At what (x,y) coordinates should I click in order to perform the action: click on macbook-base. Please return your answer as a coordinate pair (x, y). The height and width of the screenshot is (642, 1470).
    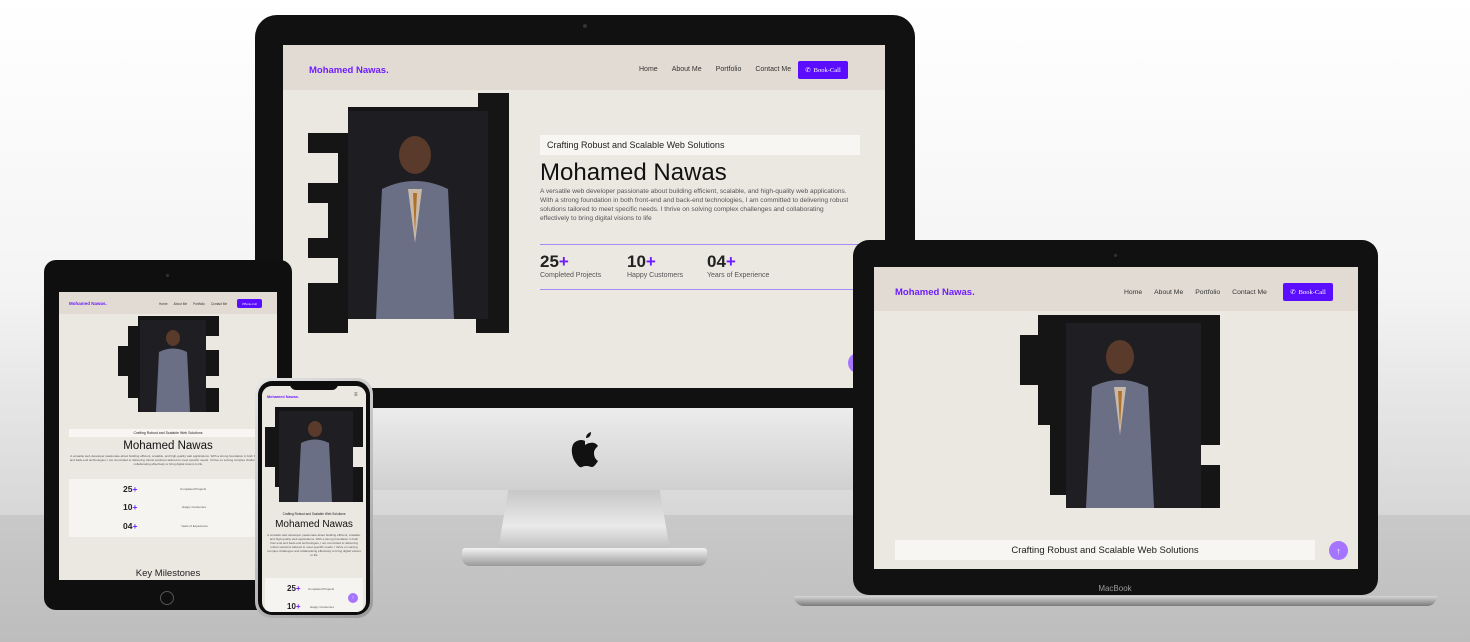
    Looking at the image, I should click on (1115, 601).